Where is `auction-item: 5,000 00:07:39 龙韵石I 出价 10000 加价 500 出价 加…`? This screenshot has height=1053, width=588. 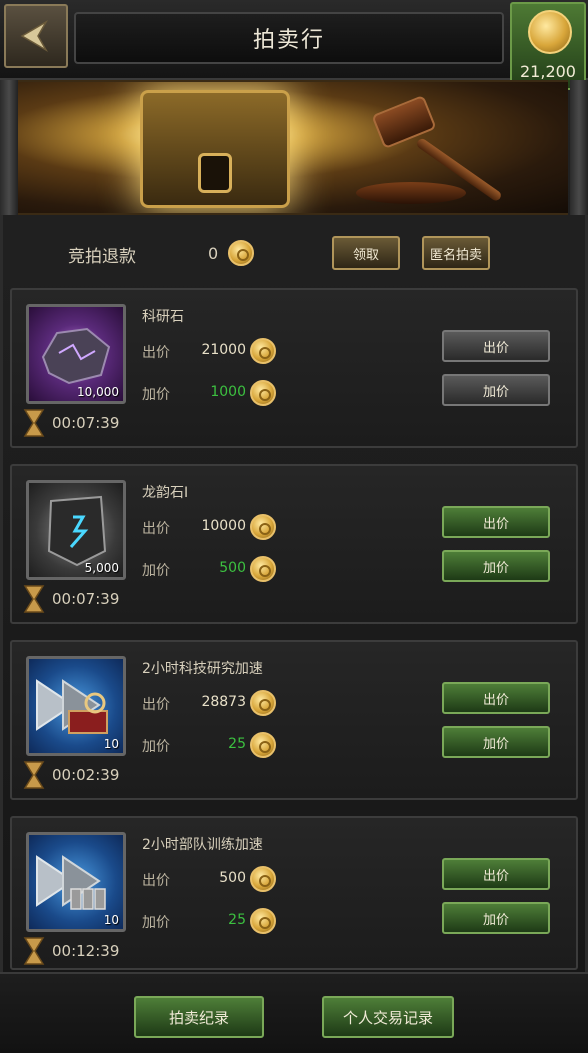
auction-item: 5,000 00:07:39 龙韵石I 出价 10000 加价 500 出价 加… is located at coordinates (294, 544).